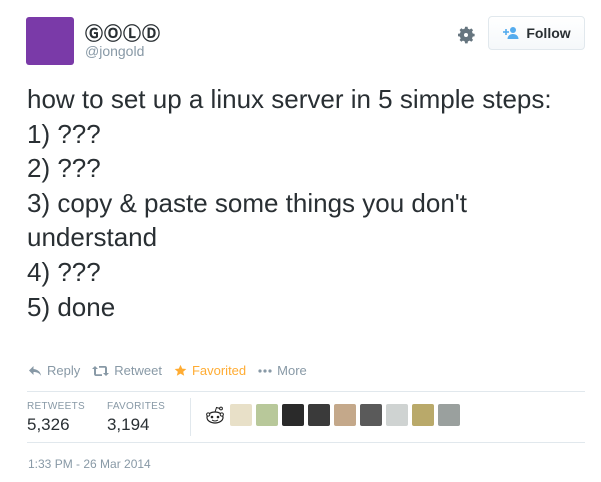 This screenshot has height=482, width=601. Describe the element at coordinates (190, 417) in the screenshot. I see `stats-separator` at that location.